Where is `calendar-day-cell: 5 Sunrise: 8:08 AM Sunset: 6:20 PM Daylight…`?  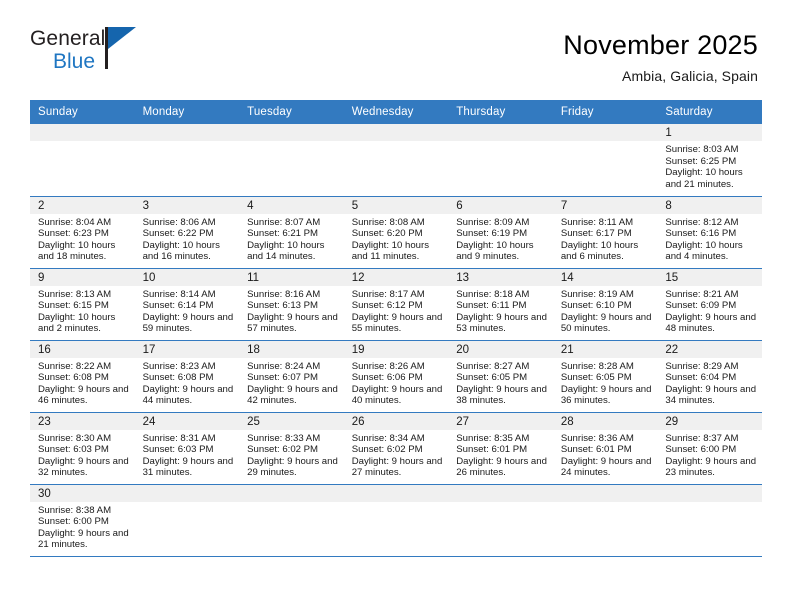
calendar-day-cell: 5 Sunrise: 8:08 AM Sunset: 6:20 PM Daylight… is located at coordinates (396, 232).